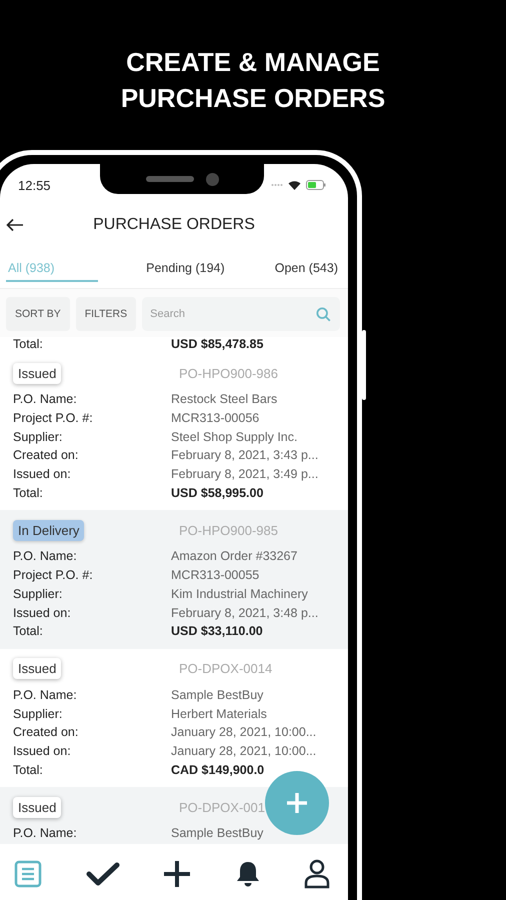  What do you see at coordinates (215, 575) in the screenshot?
I see `field-value: MCR313-00055` at bounding box center [215, 575].